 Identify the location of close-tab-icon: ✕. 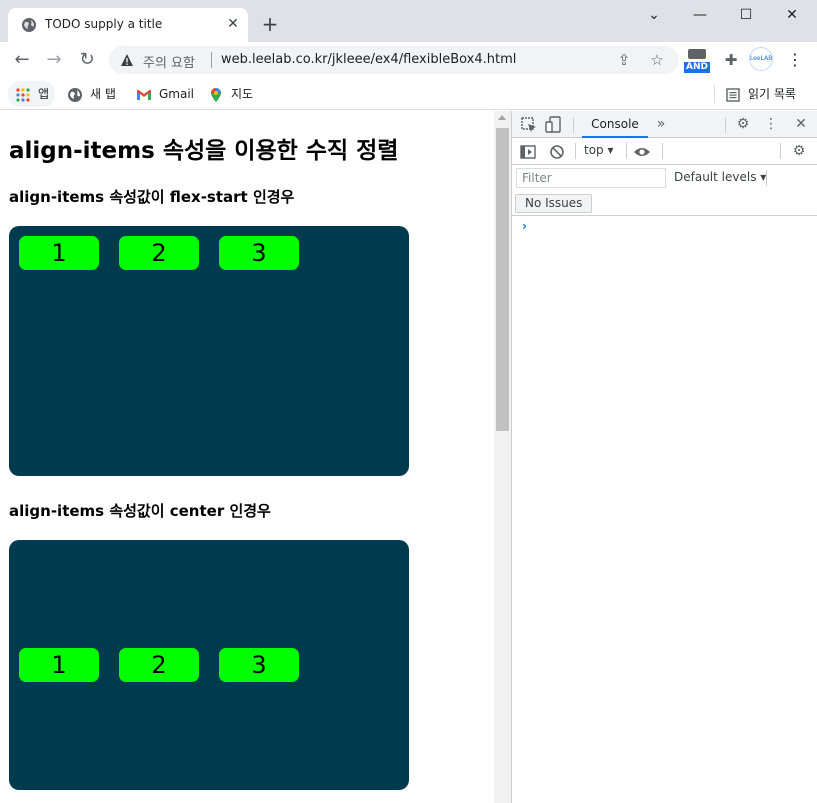
(233, 24).